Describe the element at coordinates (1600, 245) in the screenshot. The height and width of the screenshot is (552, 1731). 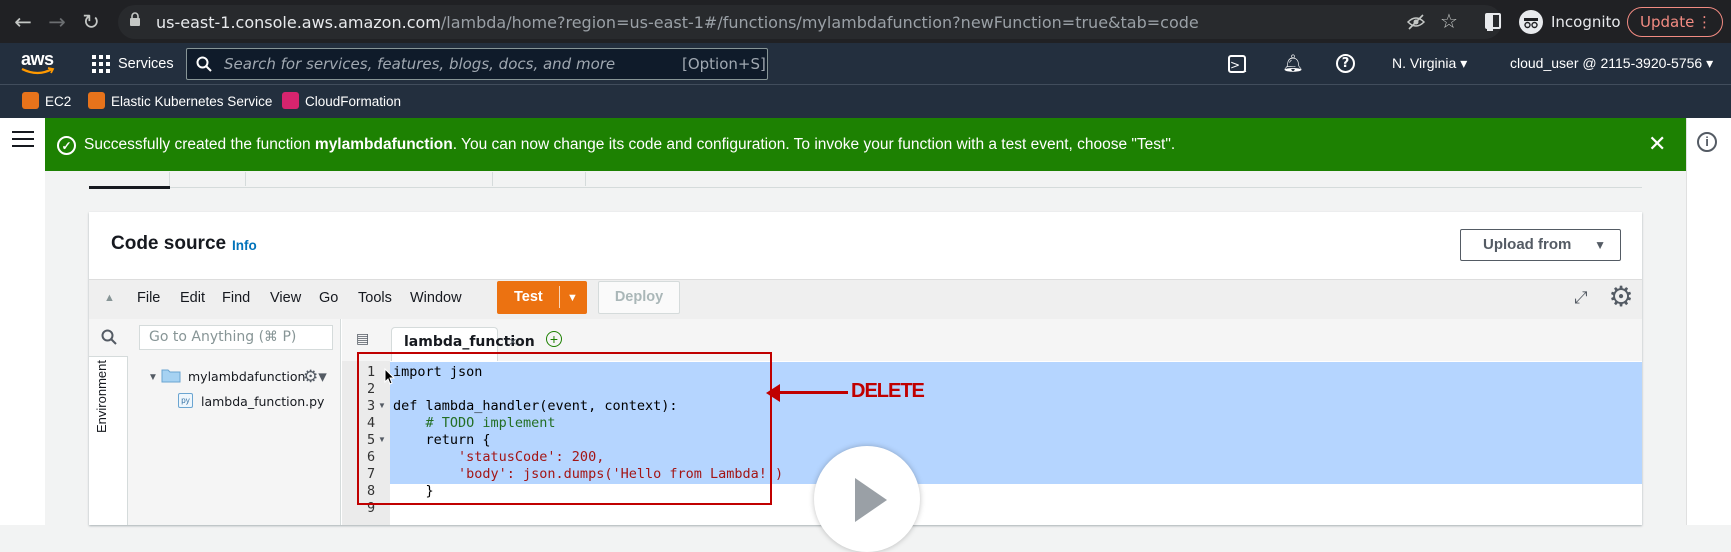
I see `caret-down-icon: ▼` at that location.